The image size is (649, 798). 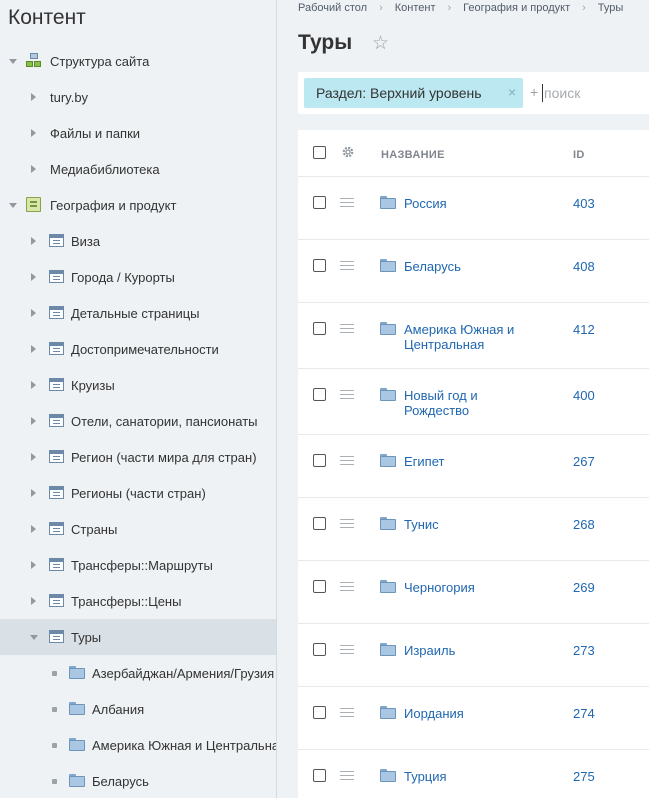 I want to click on sidebar-item: Страны, so click(x=138, y=529).